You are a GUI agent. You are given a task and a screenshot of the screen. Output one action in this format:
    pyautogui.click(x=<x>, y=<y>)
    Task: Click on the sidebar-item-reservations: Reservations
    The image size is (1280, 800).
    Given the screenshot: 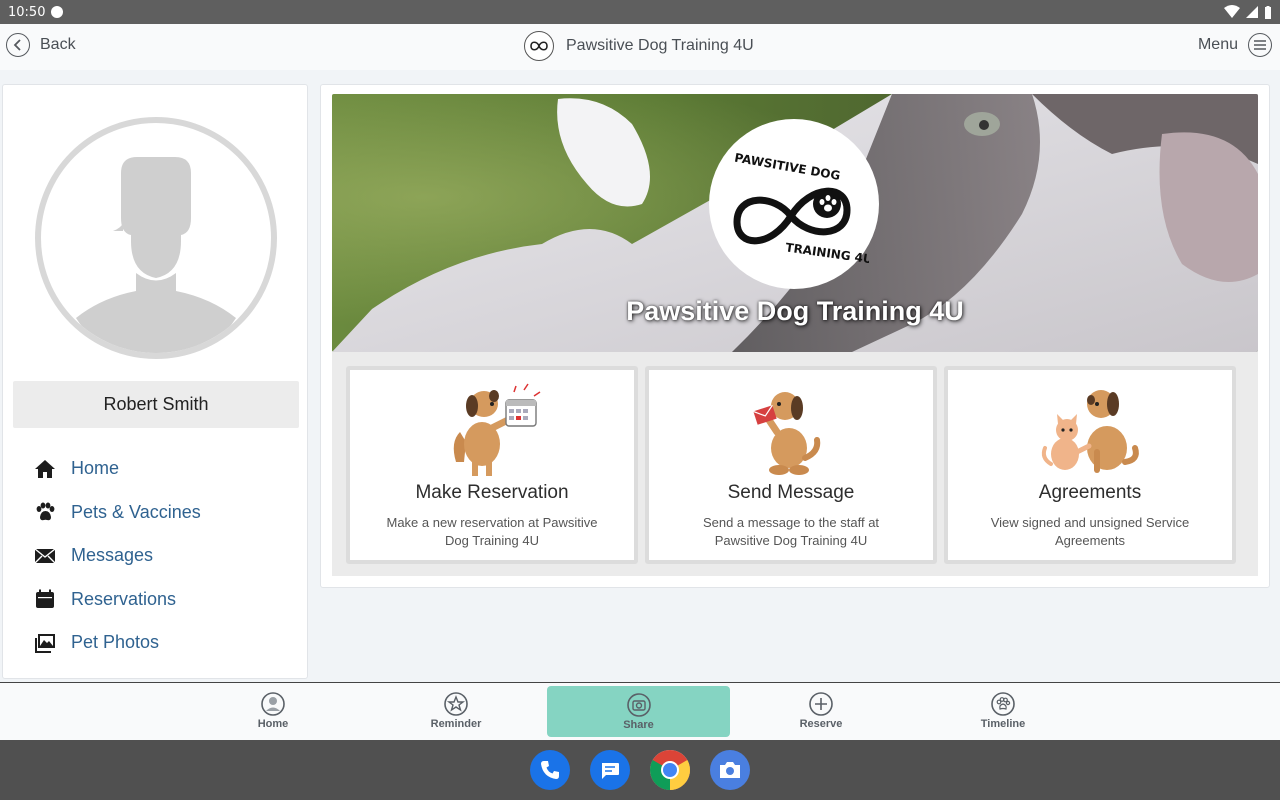 What is the action you would take?
    pyautogui.click(x=117, y=600)
    